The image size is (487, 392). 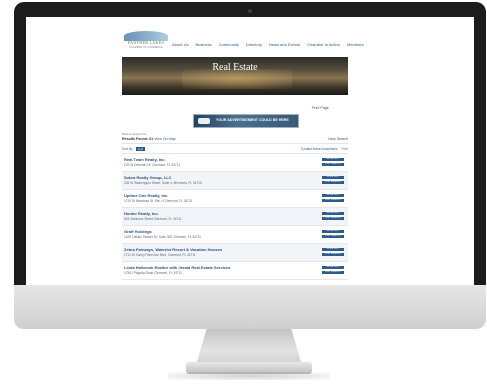 What do you see at coordinates (204, 121) in the screenshot?
I see `ad-logo-icon` at bounding box center [204, 121].